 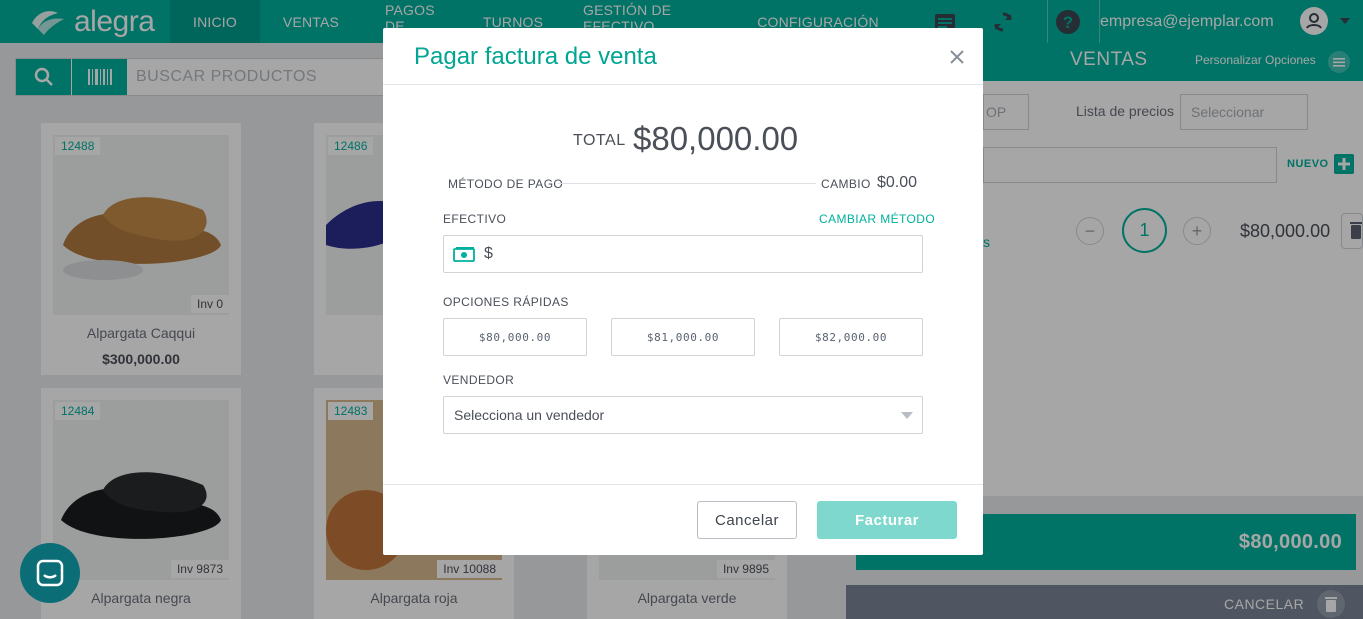 I want to click on submit-button-label: Facturar, so click(x=887, y=520).